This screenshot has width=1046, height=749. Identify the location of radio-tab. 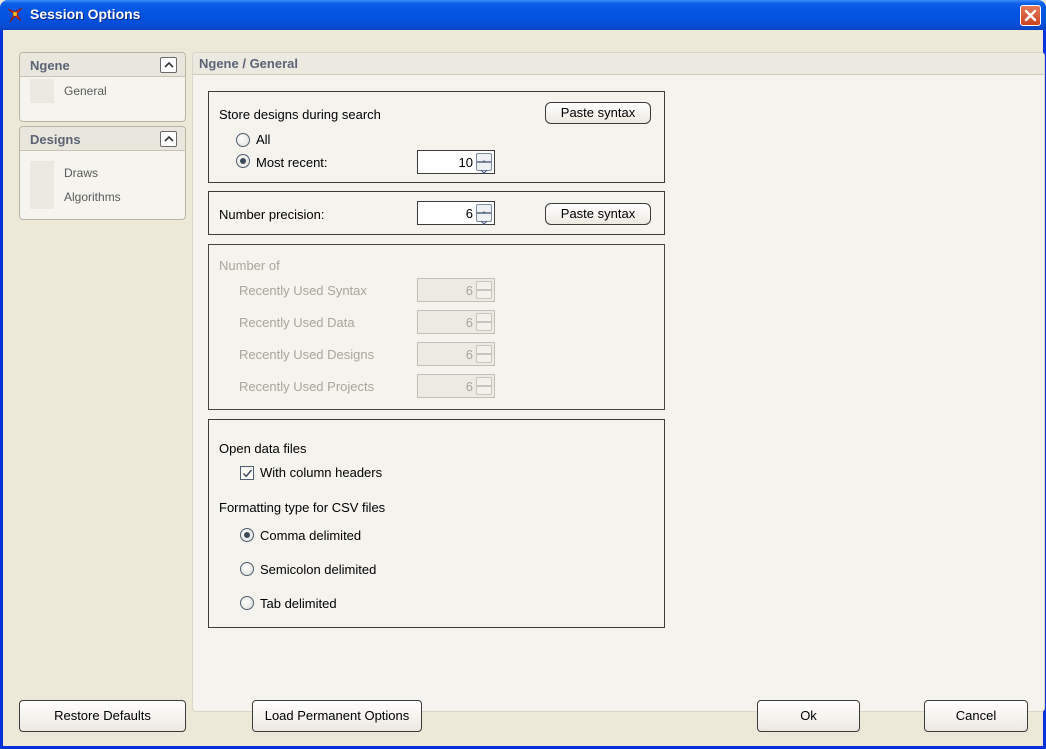
(247, 603).